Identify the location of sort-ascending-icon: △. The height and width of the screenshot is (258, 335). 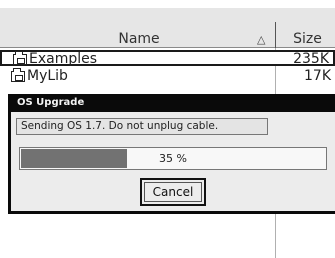
(261, 39).